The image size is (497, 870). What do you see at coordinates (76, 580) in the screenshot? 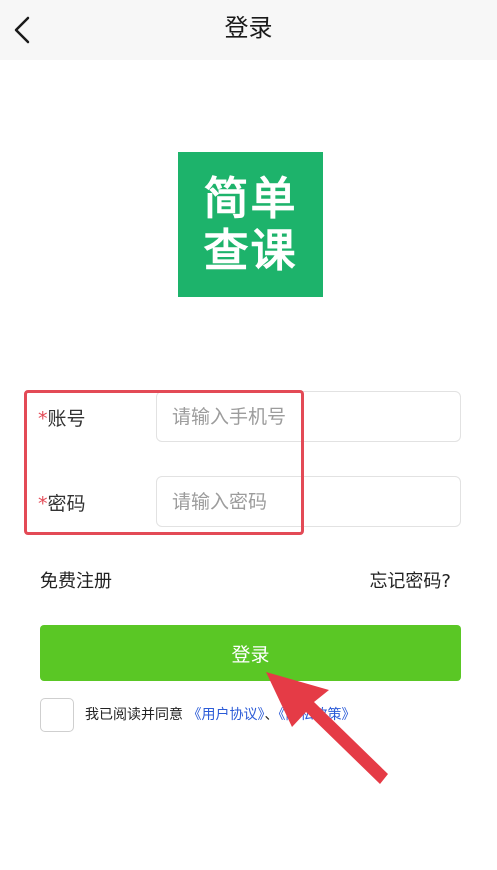
I see `register-link: 免费注册` at bounding box center [76, 580].